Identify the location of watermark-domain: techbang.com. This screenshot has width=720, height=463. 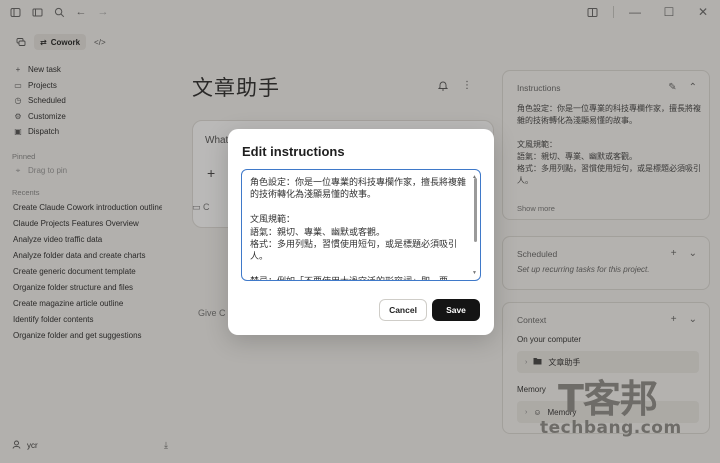
(611, 428).